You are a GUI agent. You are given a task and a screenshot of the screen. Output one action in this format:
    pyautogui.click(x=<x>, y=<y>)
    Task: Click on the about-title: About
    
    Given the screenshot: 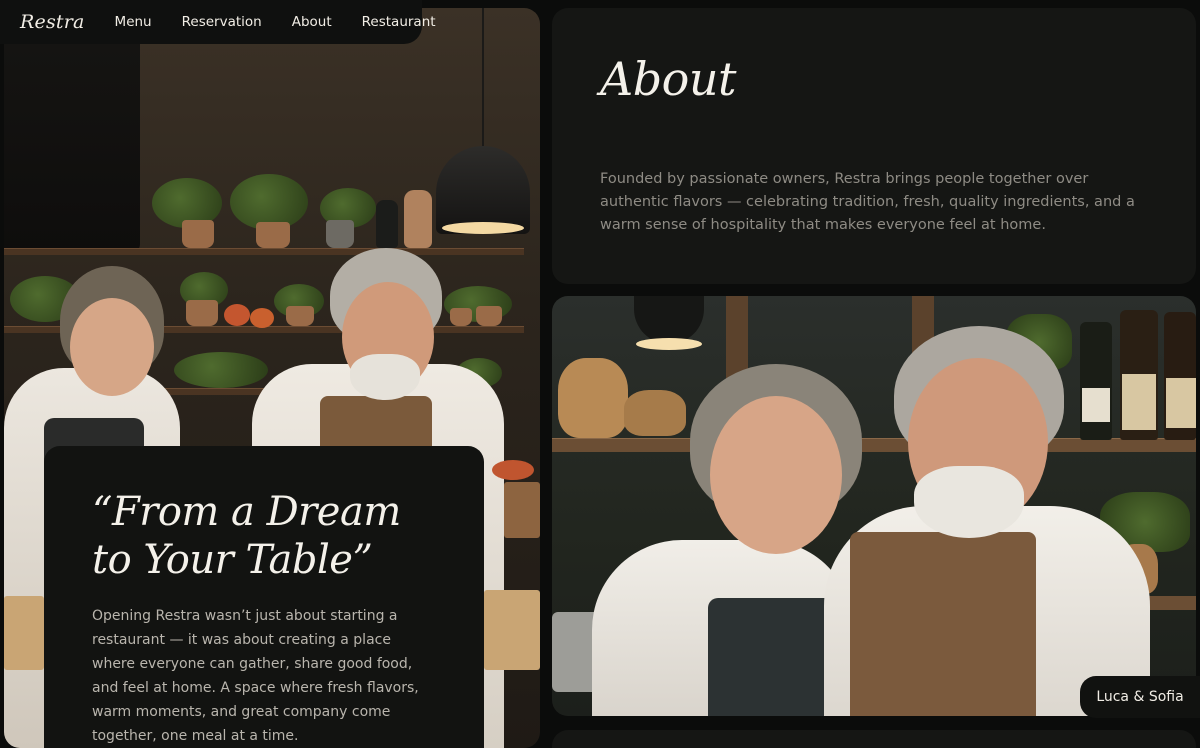 What is the action you would take?
    pyautogui.click(x=668, y=79)
    